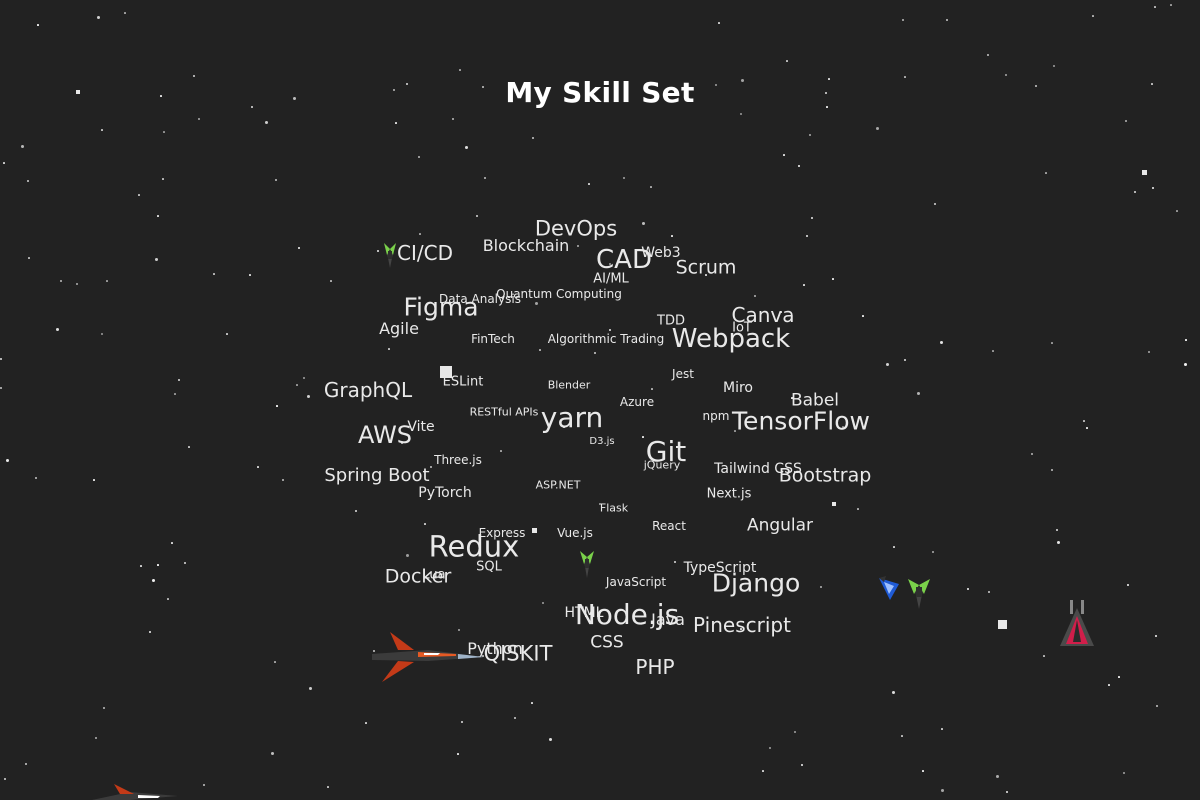 The image size is (1200, 800). What do you see at coordinates (425, 253) in the screenshot?
I see `skill-ci-cd: CI/CD` at bounding box center [425, 253].